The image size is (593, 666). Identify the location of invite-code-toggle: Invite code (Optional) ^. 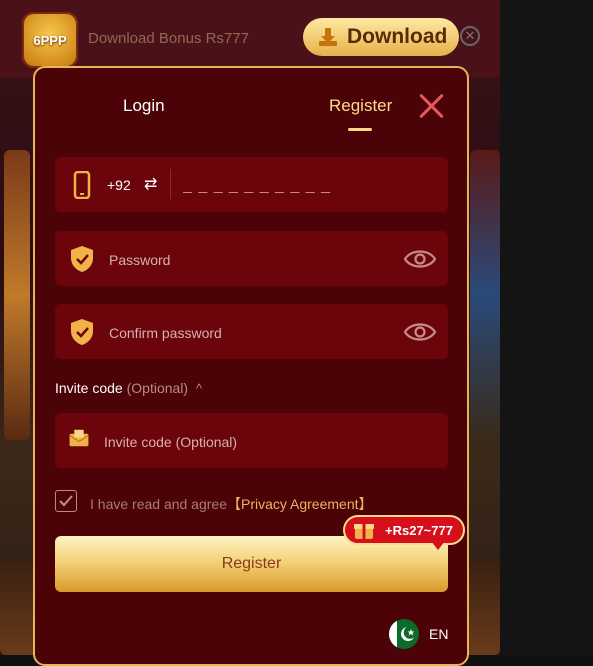
(128, 388).